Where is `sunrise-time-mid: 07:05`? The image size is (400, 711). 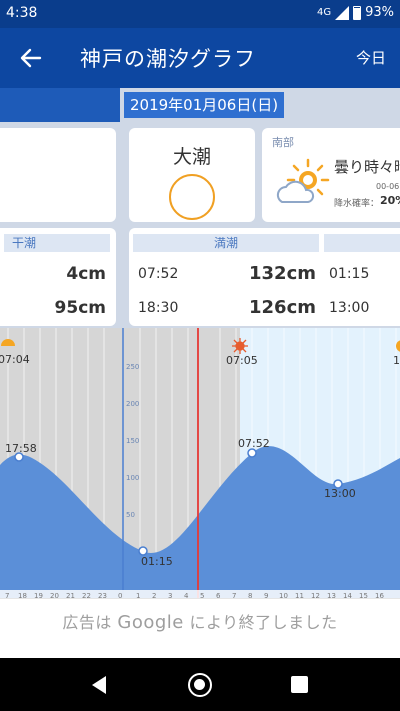 sunrise-time-mid: 07:05 is located at coordinates (242, 360).